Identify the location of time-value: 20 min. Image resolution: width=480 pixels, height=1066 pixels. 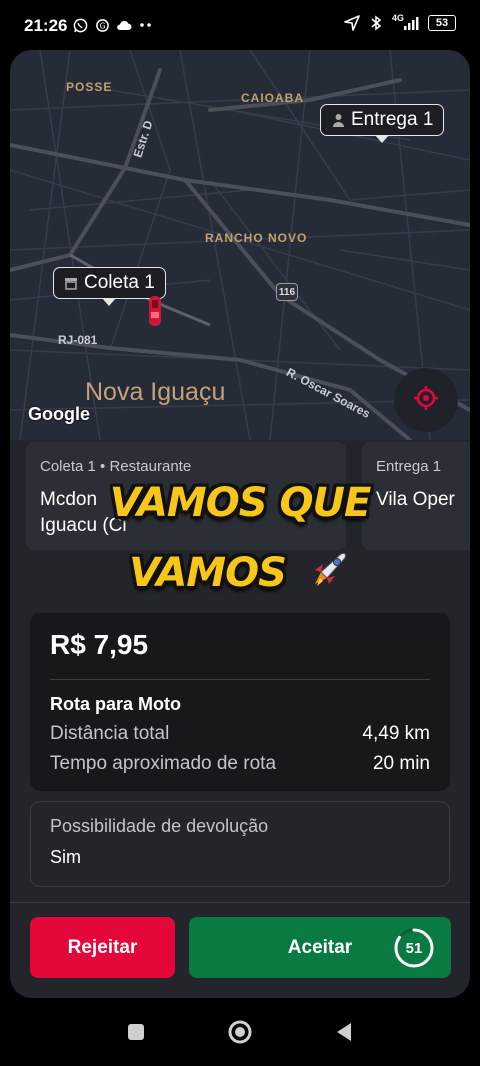
(401, 763).